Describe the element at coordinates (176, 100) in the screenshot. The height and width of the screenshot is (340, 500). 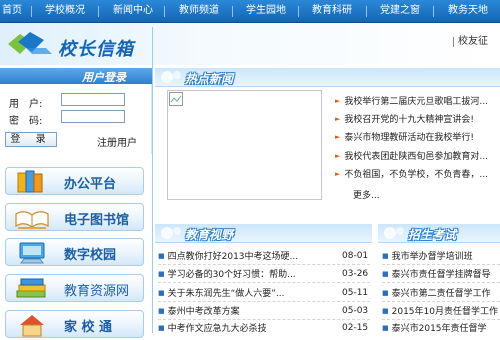
I see `broken-image-icon` at that location.